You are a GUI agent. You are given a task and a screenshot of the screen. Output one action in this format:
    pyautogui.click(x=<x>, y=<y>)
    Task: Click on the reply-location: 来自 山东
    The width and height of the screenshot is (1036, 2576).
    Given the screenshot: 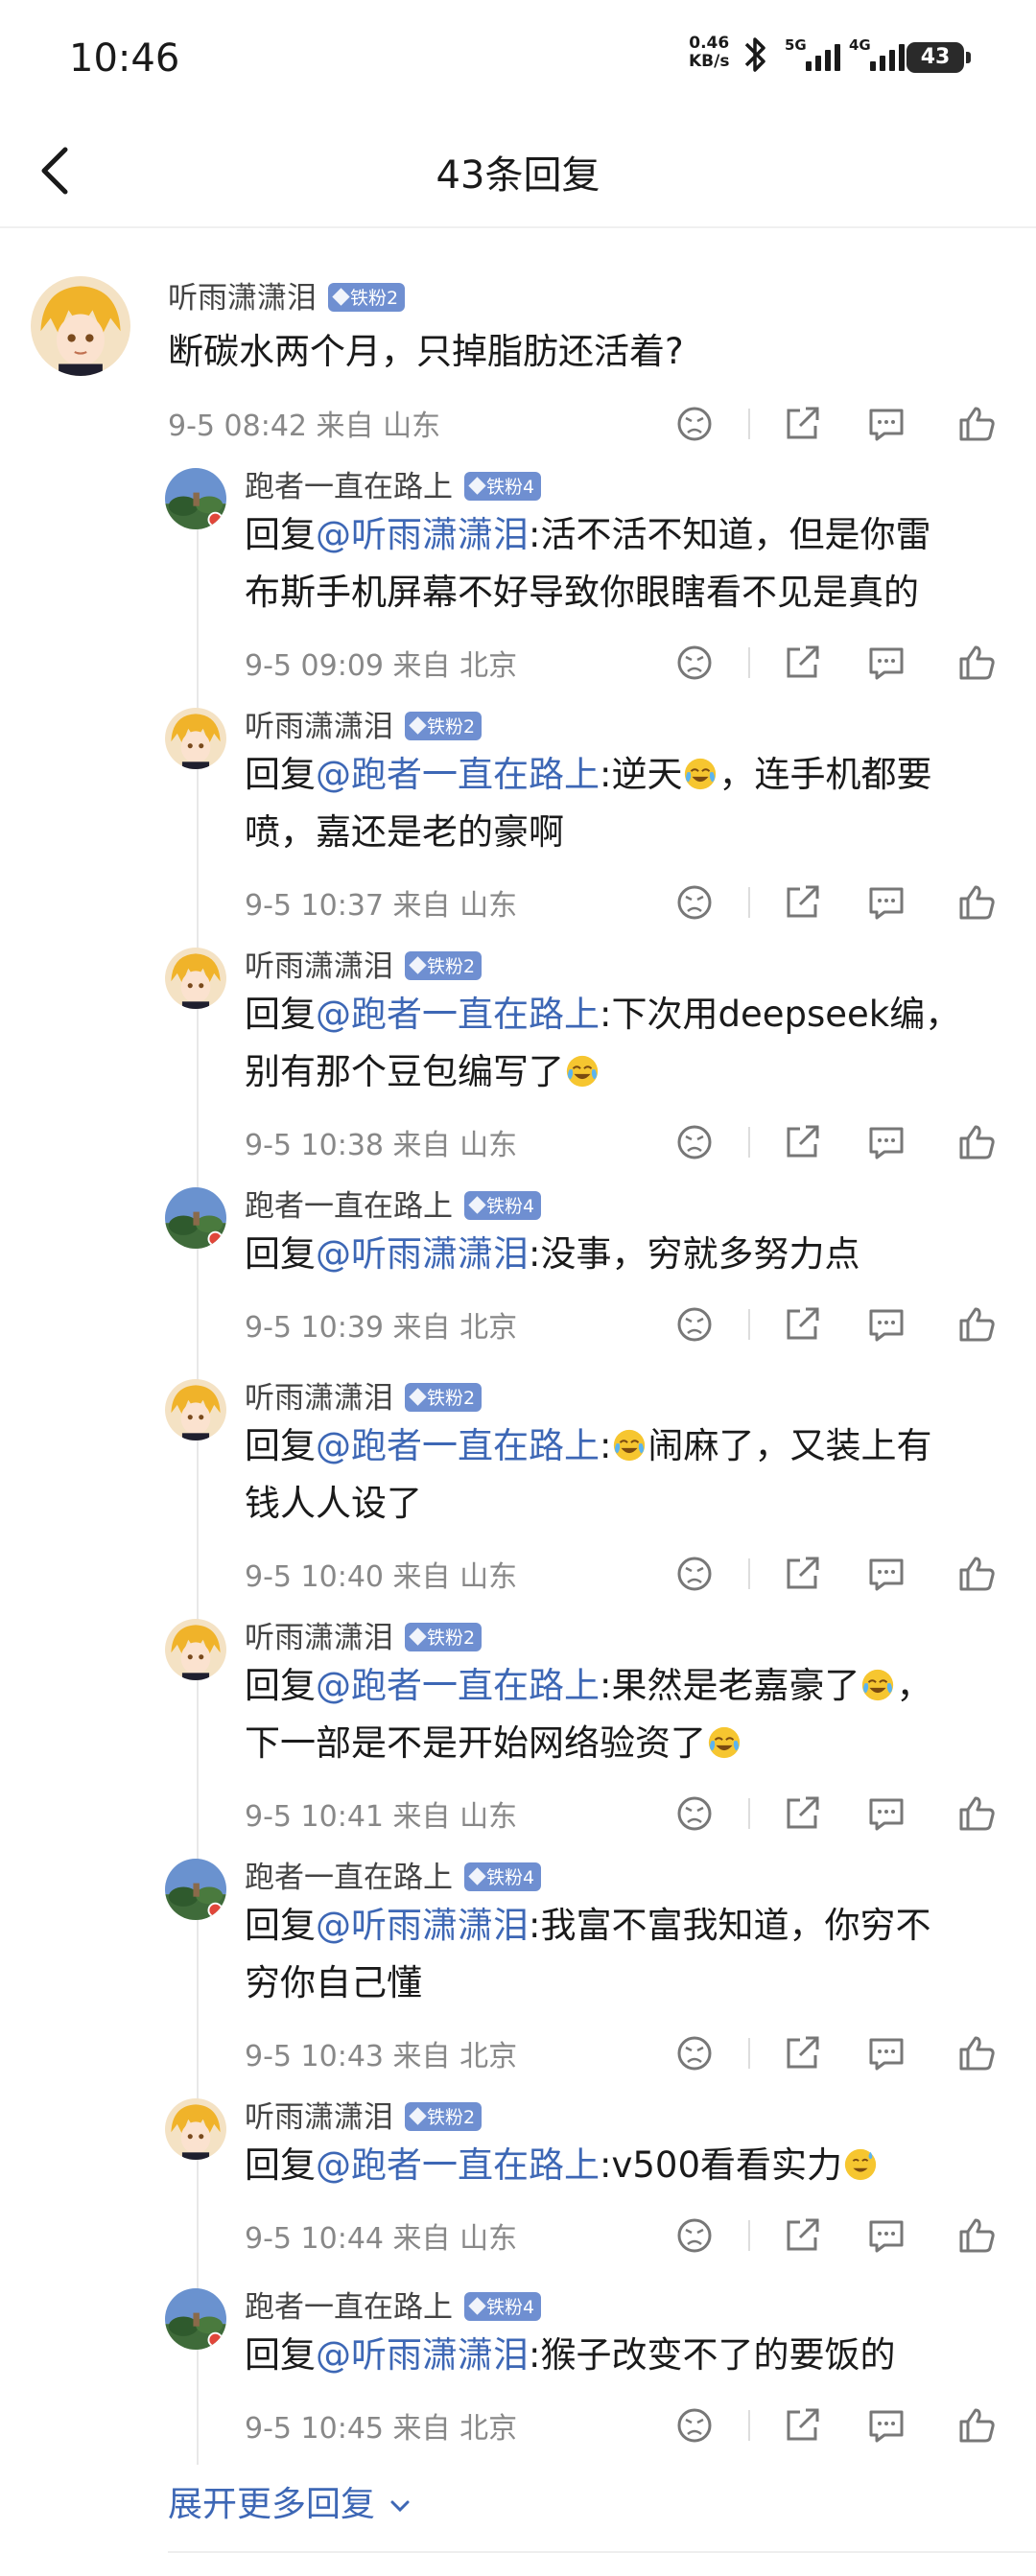 What is the action you would take?
    pyautogui.click(x=455, y=1145)
    